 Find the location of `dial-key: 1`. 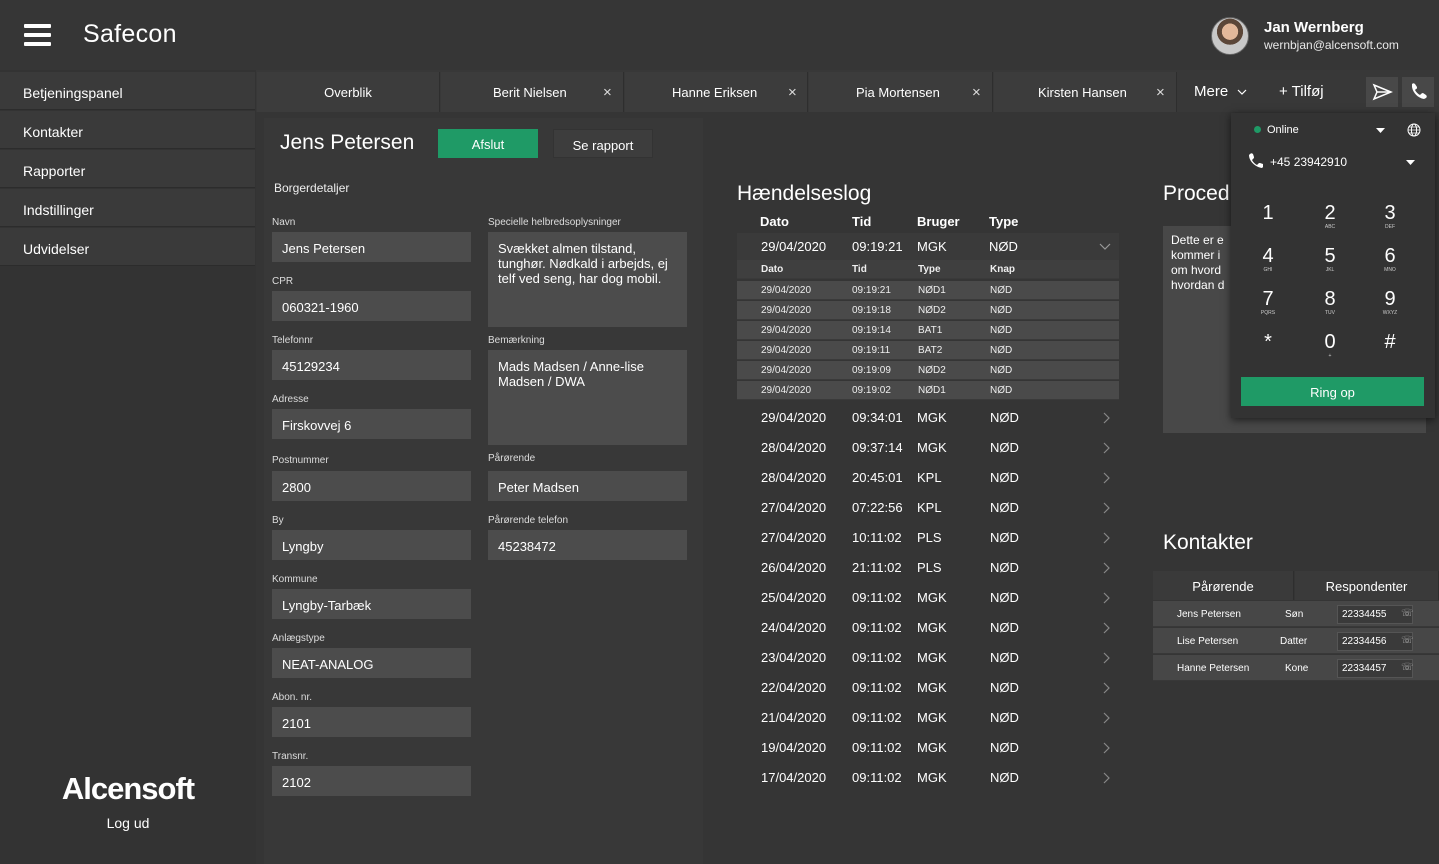

dial-key: 1 is located at coordinates (1268, 213).